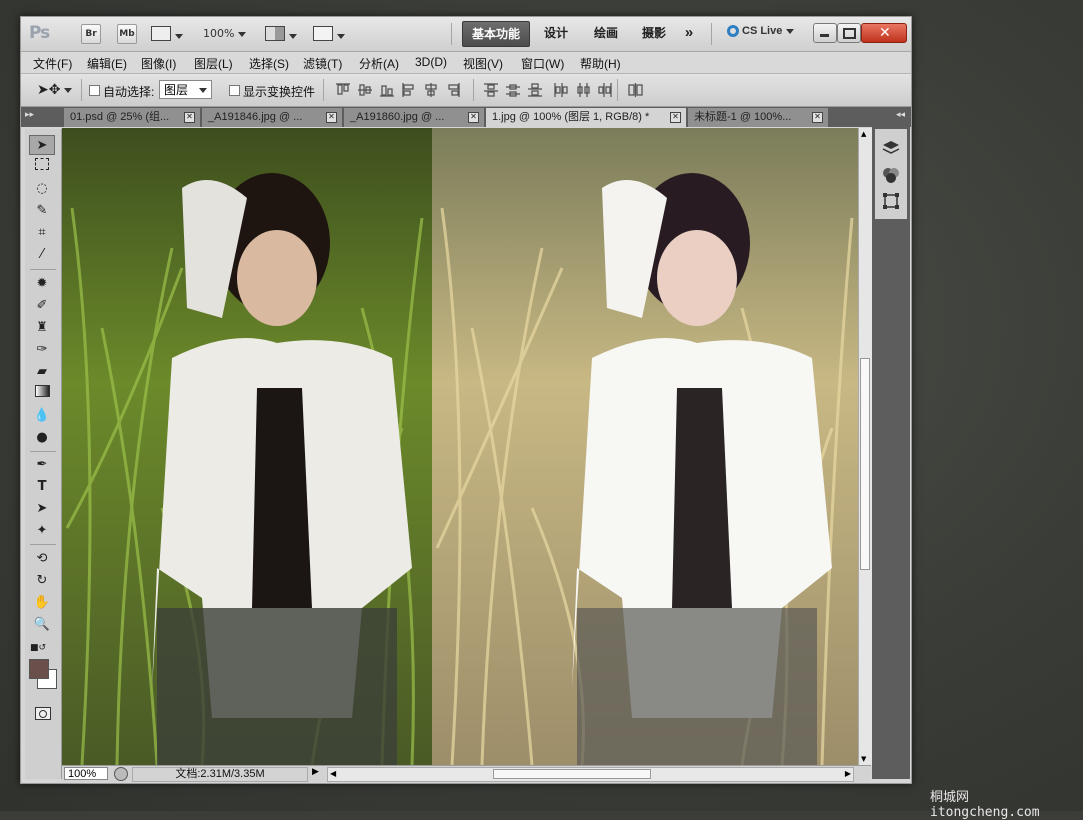  Describe the element at coordinates (213, 63) in the screenshot. I see `menu-layer: 图层(L)` at that location.